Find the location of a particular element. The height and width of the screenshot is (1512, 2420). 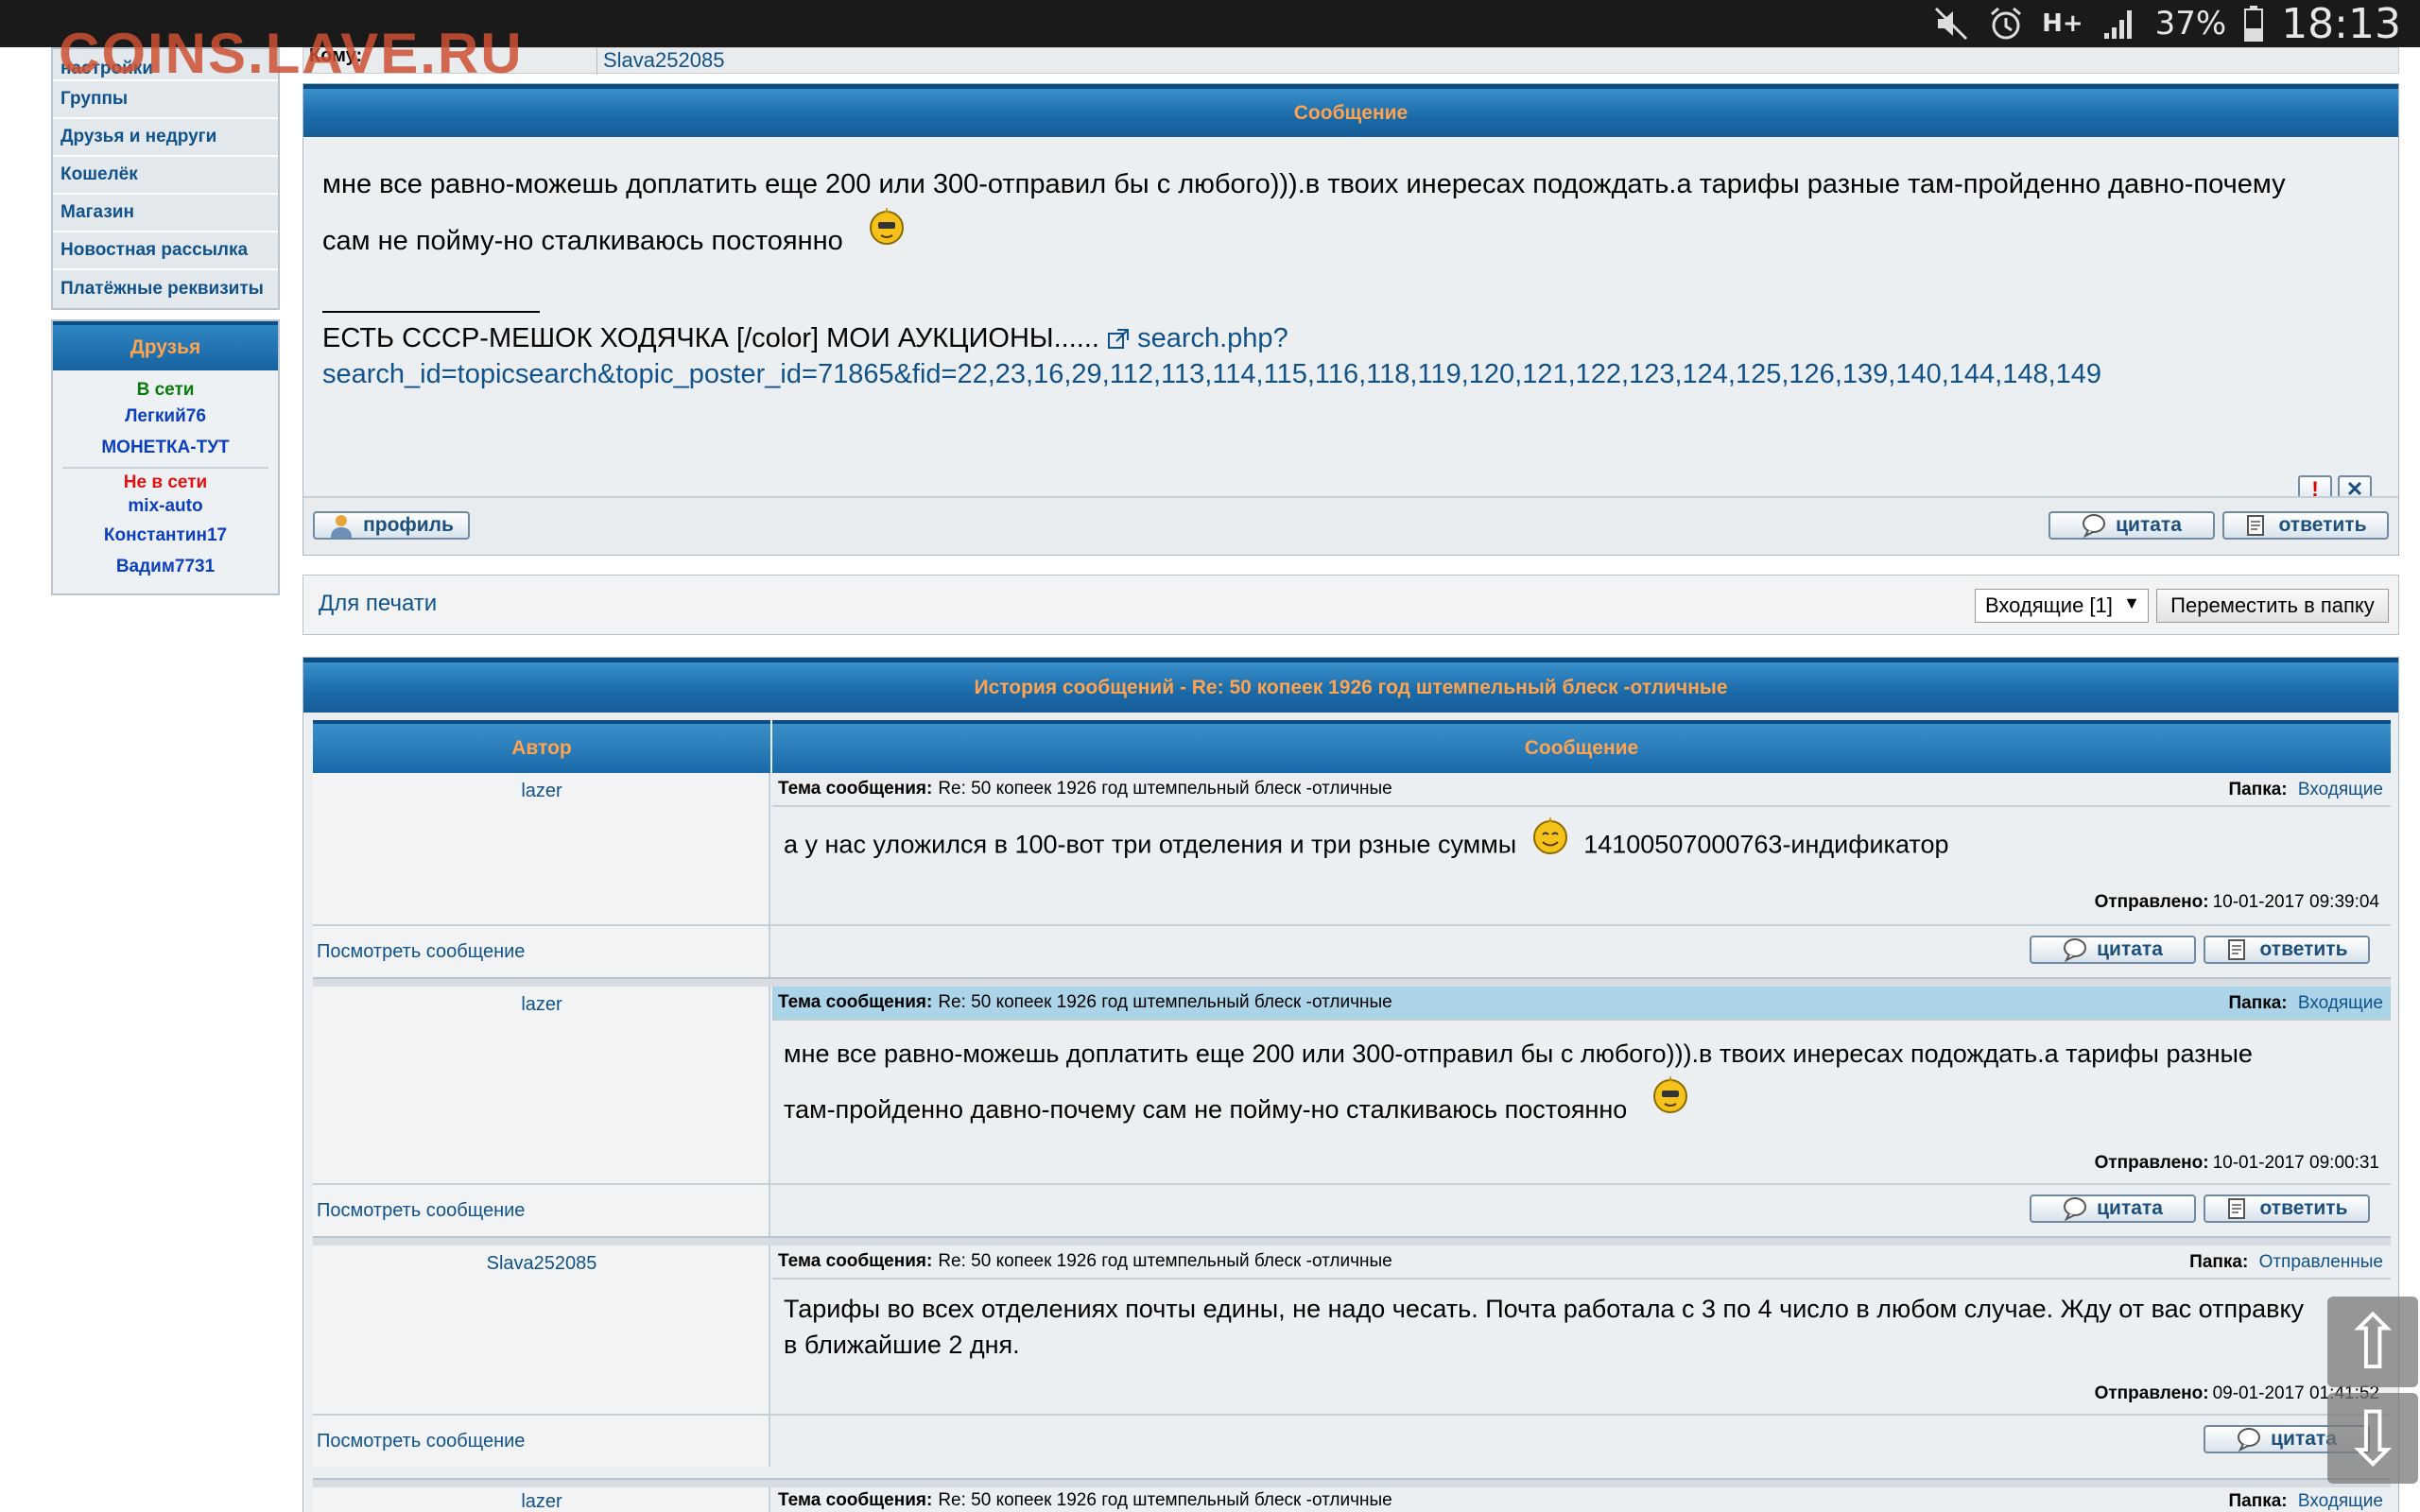

folder-link: Отправленные is located at coordinates (2321, 1262).